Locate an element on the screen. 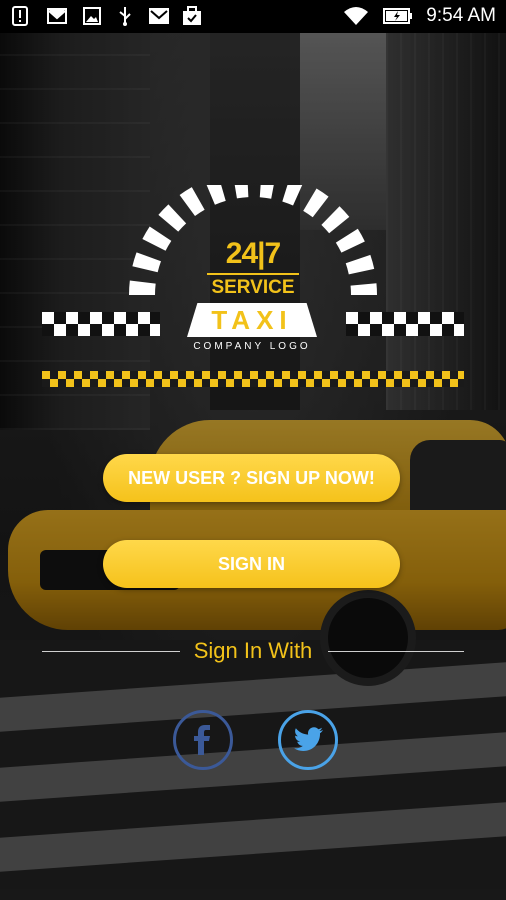 The height and width of the screenshot is (900, 506). logo-number: 24|7 is located at coordinates (253, 253).